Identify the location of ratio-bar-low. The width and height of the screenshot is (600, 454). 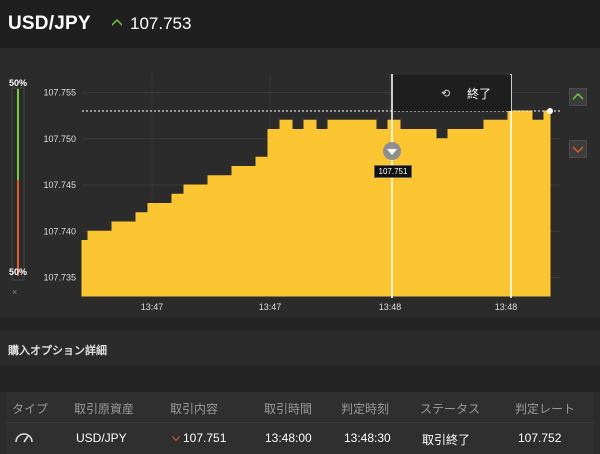
(18, 228).